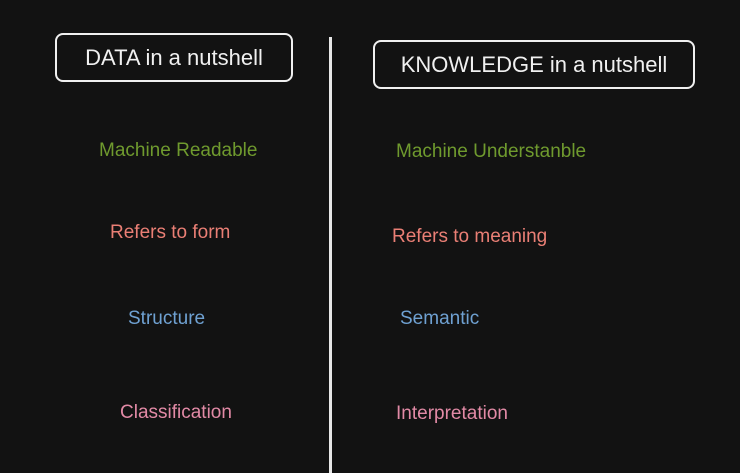  Describe the element at coordinates (167, 318) in the screenshot. I see `data-item-structure: Structure` at that location.